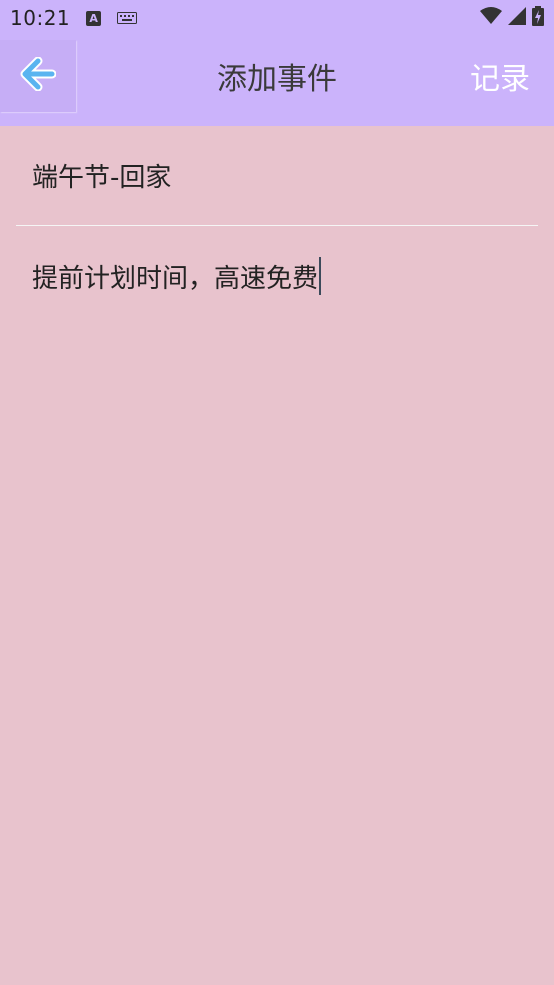  Describe the element at coordinates (277, 18) in the screenshot. I see `status-bar: 10:21 A` at that location.